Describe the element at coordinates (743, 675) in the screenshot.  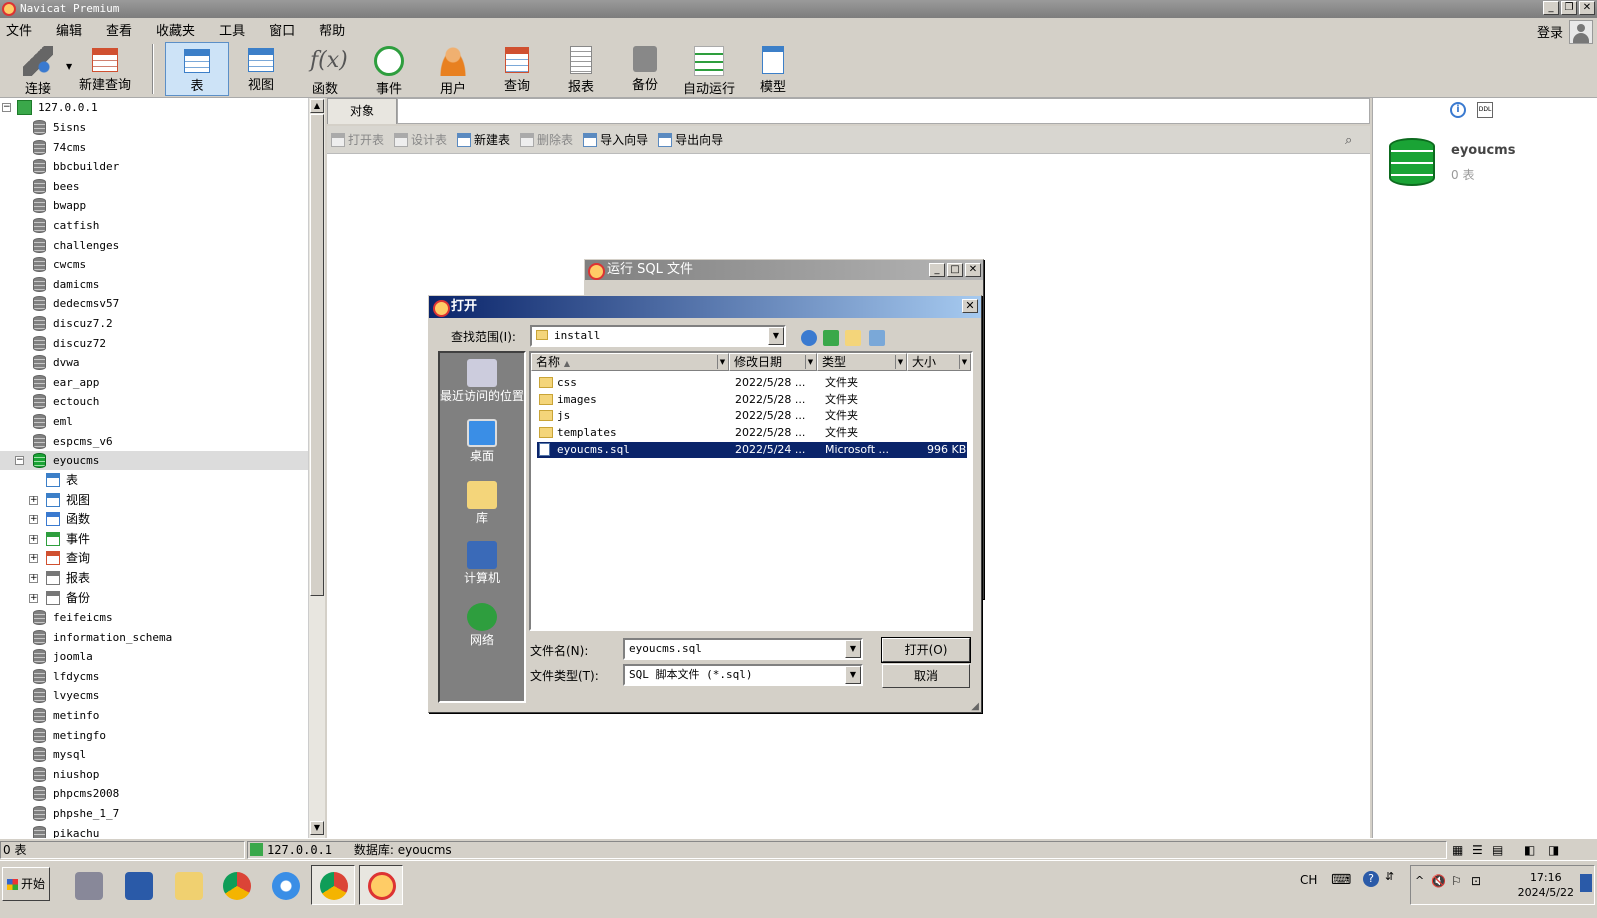
I see `filetype-select: SQL 脚本文件 (*.sql) ▼` at that location.